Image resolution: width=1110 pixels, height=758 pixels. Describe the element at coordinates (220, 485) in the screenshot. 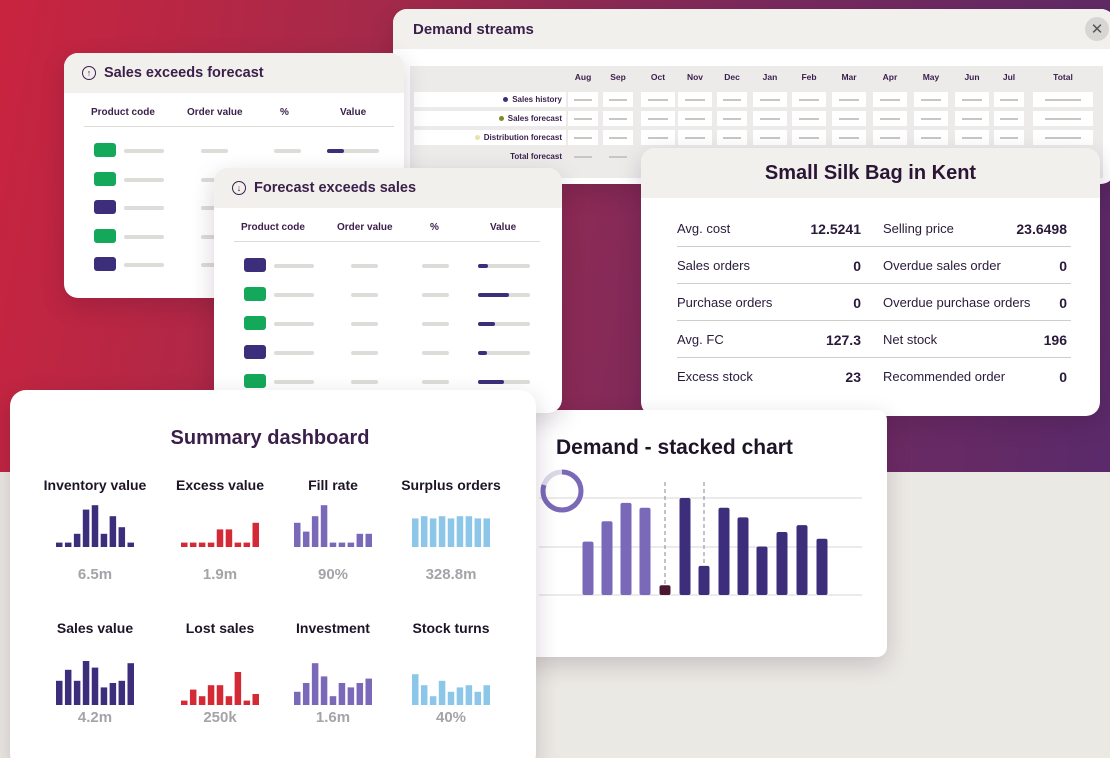

I see `metric-label: Excess value` at that location.